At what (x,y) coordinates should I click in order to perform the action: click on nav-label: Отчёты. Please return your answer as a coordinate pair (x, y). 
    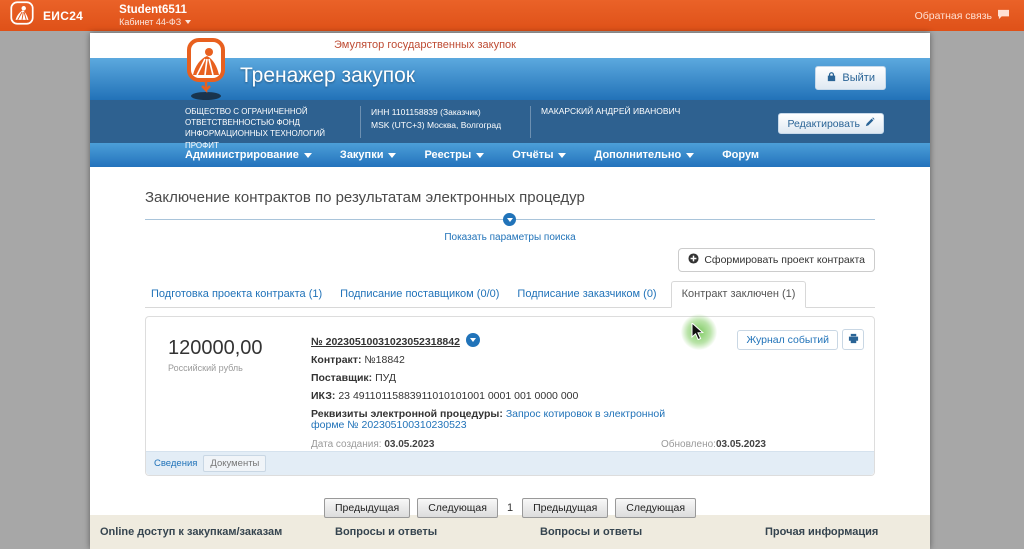
    Looking at the image, I should click on (533, 155).